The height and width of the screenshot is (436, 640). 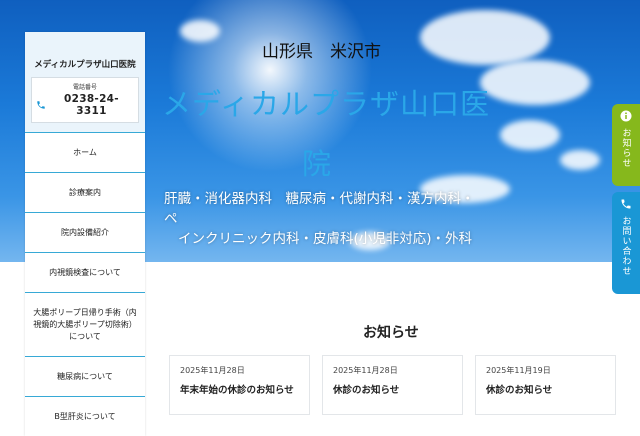 What do you see at coordinates (317, 164) in the screenshot?
I see `hero-clinic-name-line2: 院` at bounding box center [317, 164].